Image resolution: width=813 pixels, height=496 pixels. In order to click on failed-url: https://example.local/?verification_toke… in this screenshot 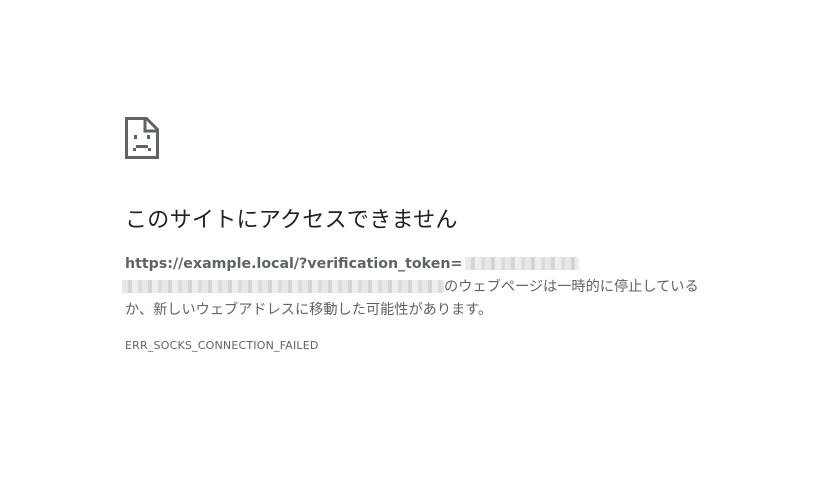, I will do `click(294, 264)`.